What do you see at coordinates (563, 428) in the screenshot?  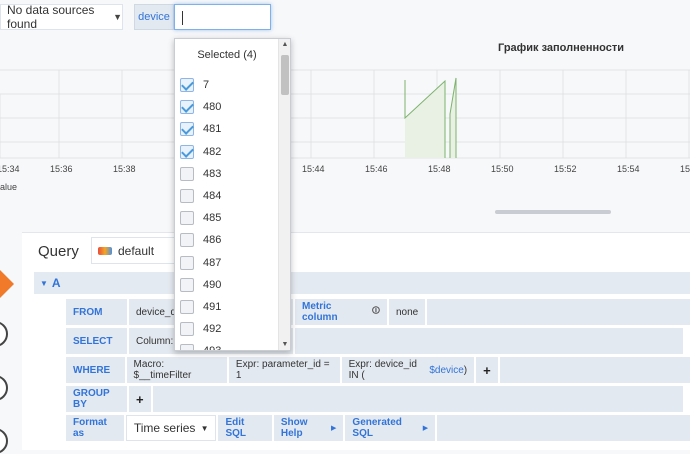 I see `format-row-fill` at bounding box center [563, 428].